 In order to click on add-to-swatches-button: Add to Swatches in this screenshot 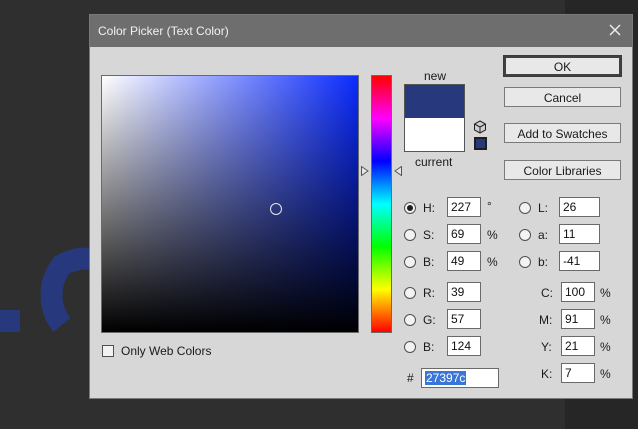, I will do `click(562, 133)`.